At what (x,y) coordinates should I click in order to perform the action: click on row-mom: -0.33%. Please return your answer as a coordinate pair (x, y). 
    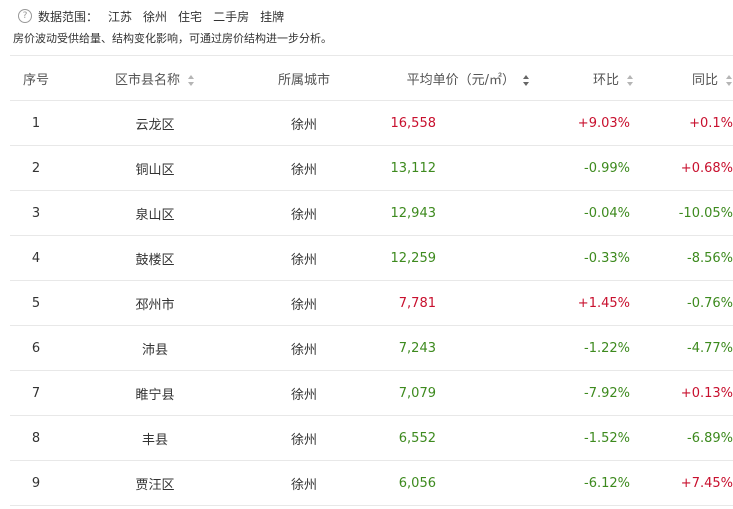
    Looking at the image, I should click on (582, 258).